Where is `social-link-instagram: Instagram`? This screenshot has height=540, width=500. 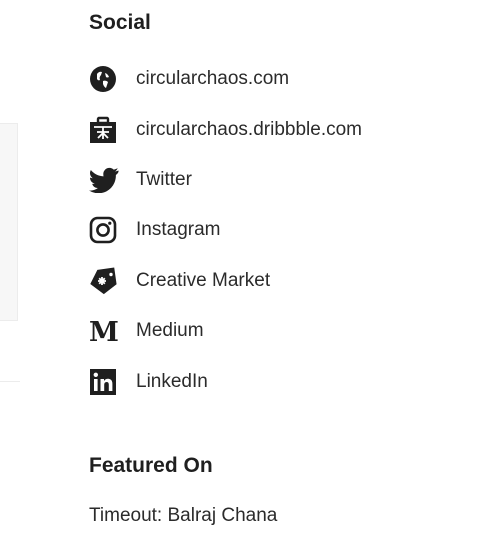
social-link-instagram: Instagram is located at coordinates (225, 230).